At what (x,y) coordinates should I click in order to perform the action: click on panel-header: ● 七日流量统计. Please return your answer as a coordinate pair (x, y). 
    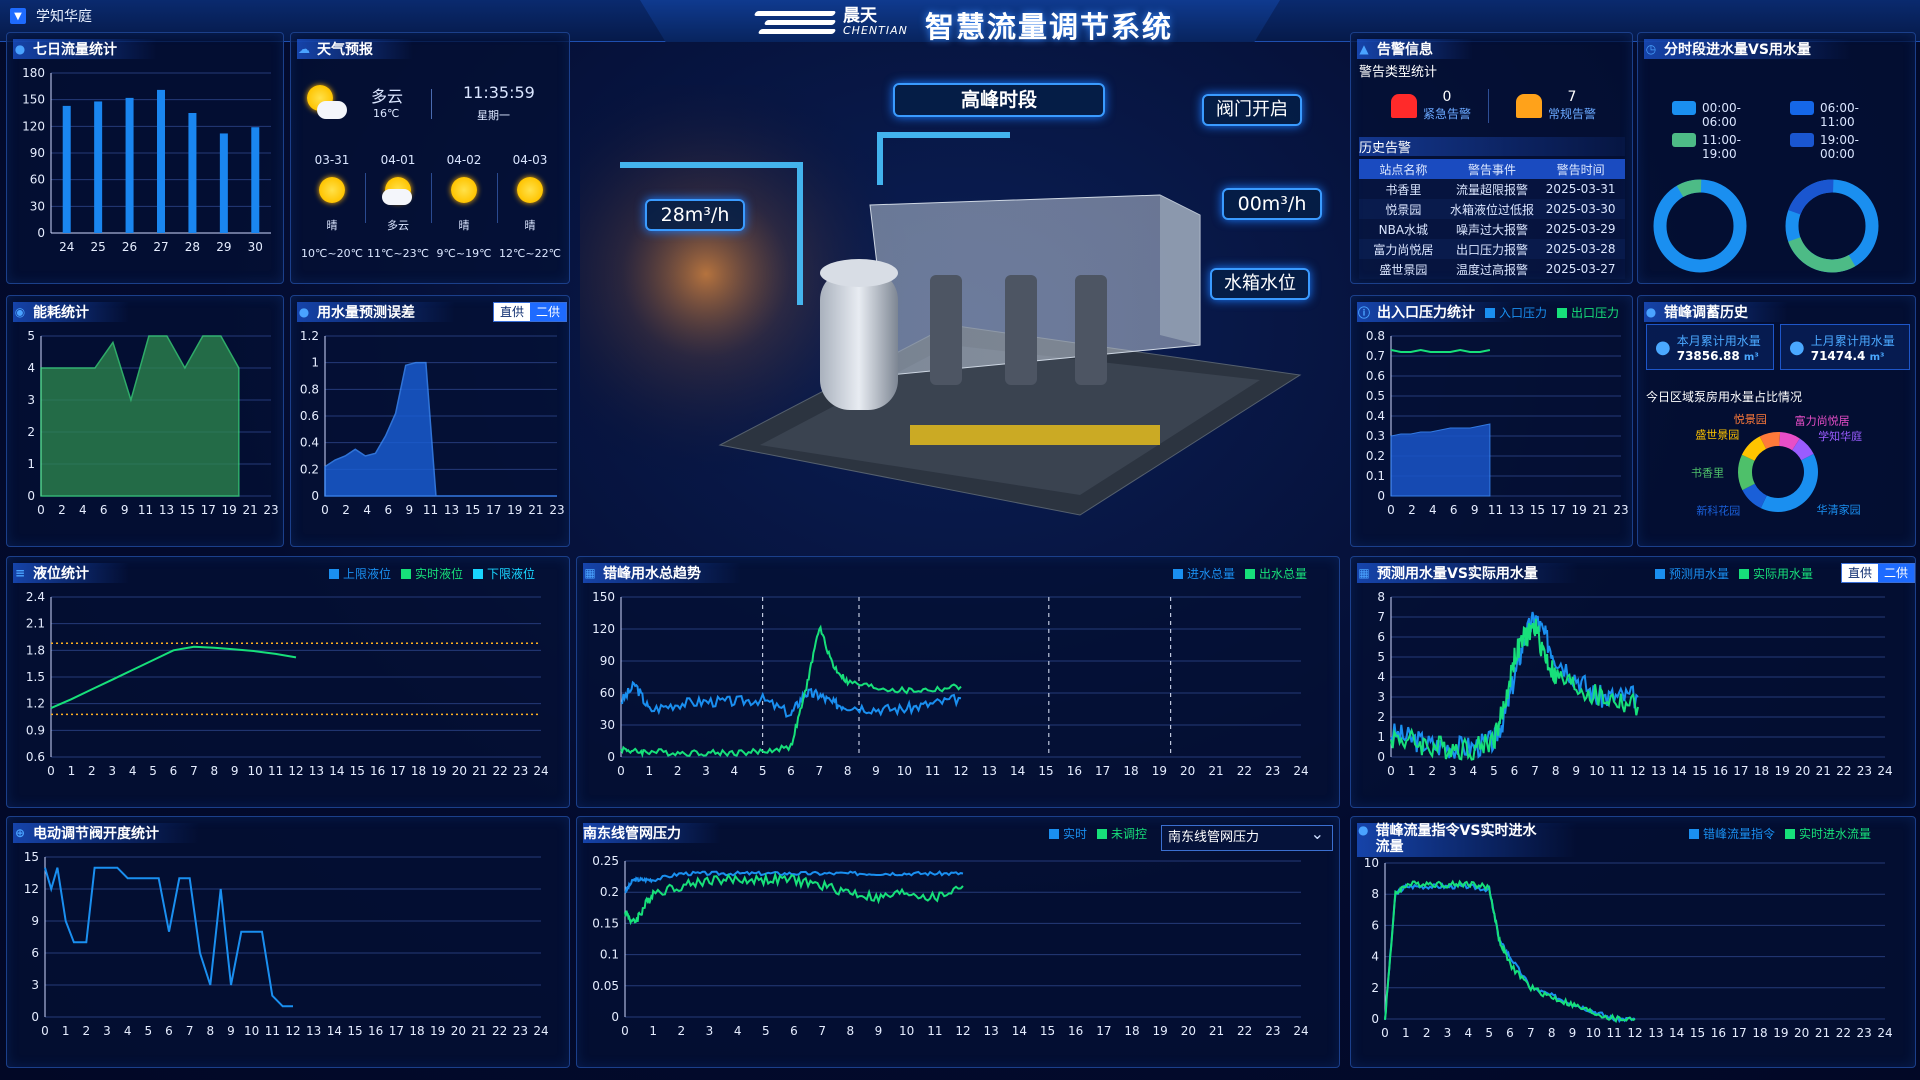
    Looking at the image, I should click on (85, 49).